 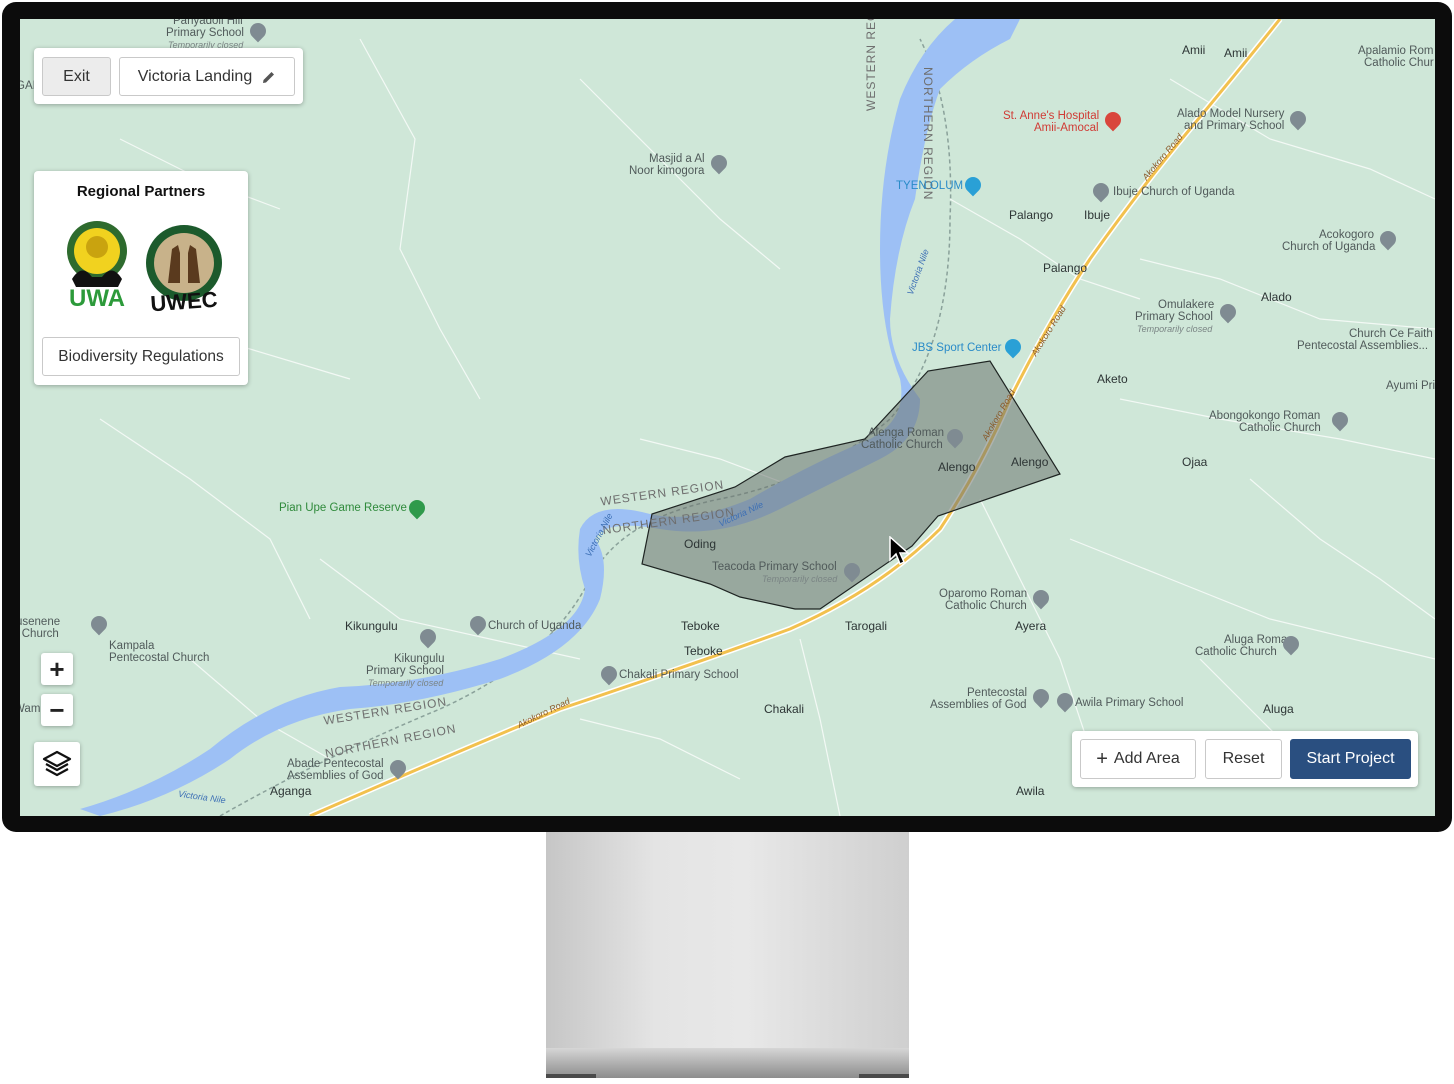 What do you see at coordinates (132, 646) in the screenshot?
I see `map-label: Kampala` at bounding box center [132, 646].